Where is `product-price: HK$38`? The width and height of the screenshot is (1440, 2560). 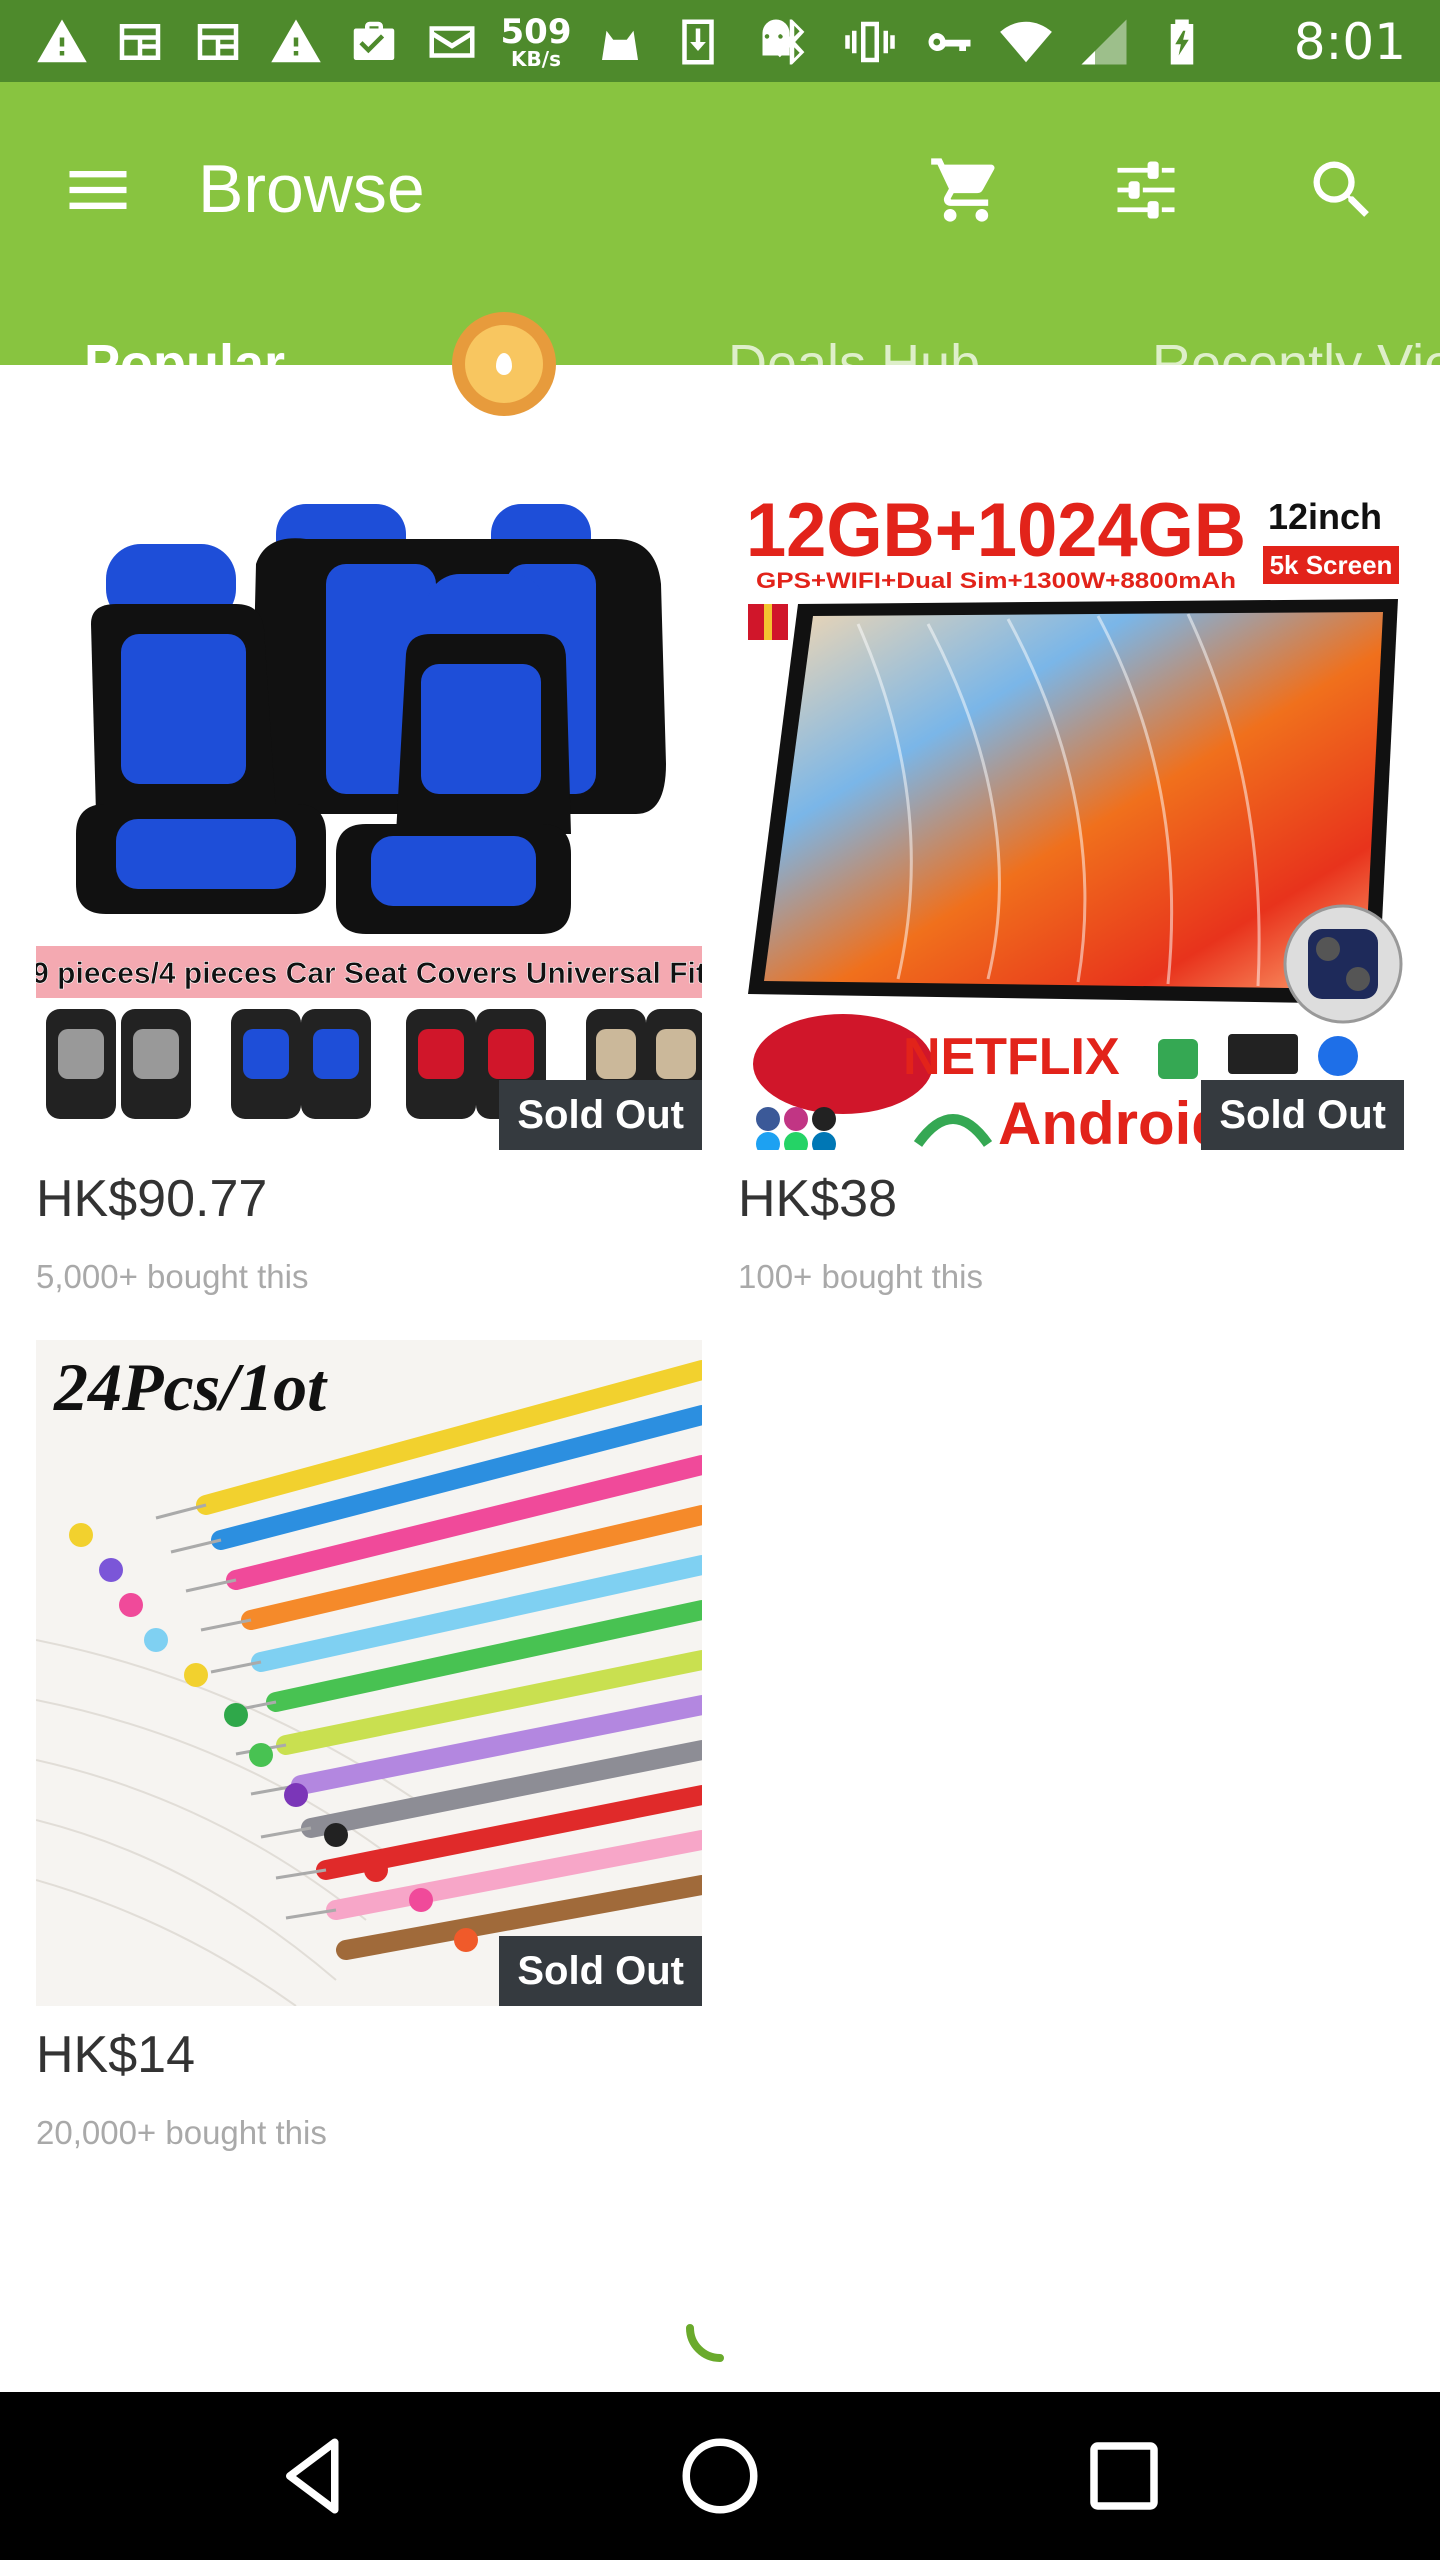
product-price: HK$38 is located at coordinates (817, 1199).